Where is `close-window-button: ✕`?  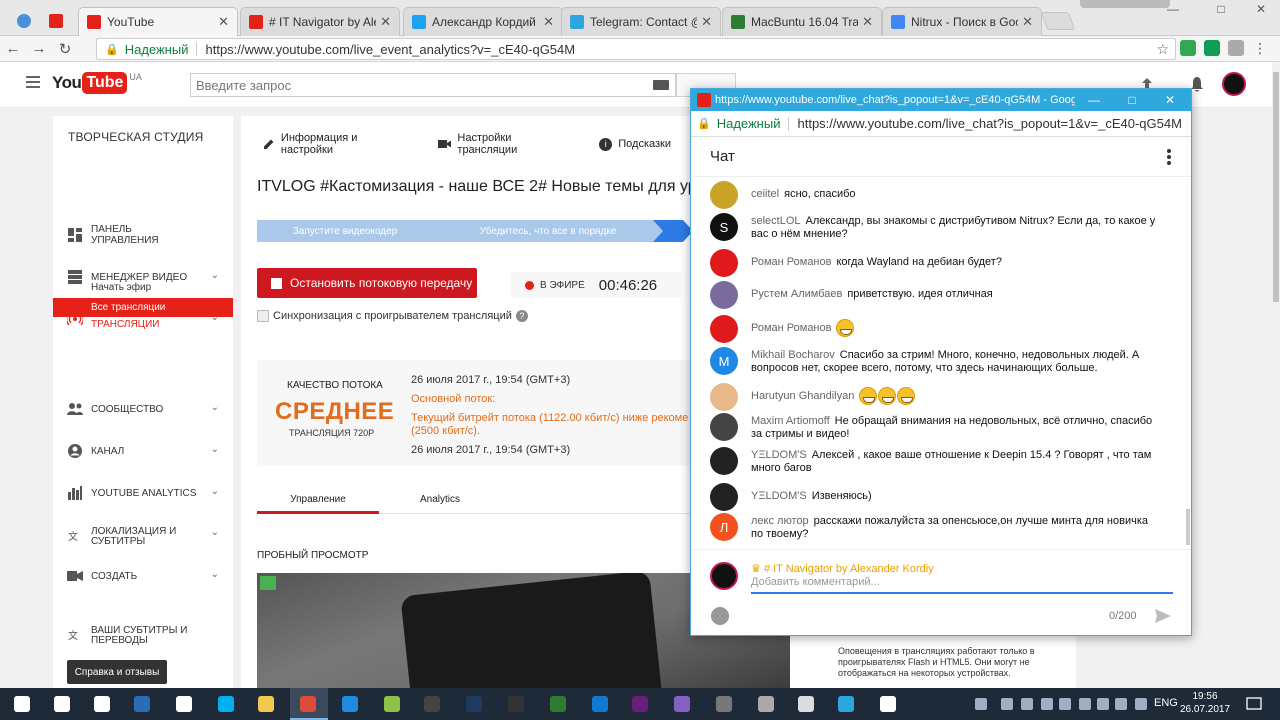
close-window-button: ✕ is located at coordinates (1260, 9).